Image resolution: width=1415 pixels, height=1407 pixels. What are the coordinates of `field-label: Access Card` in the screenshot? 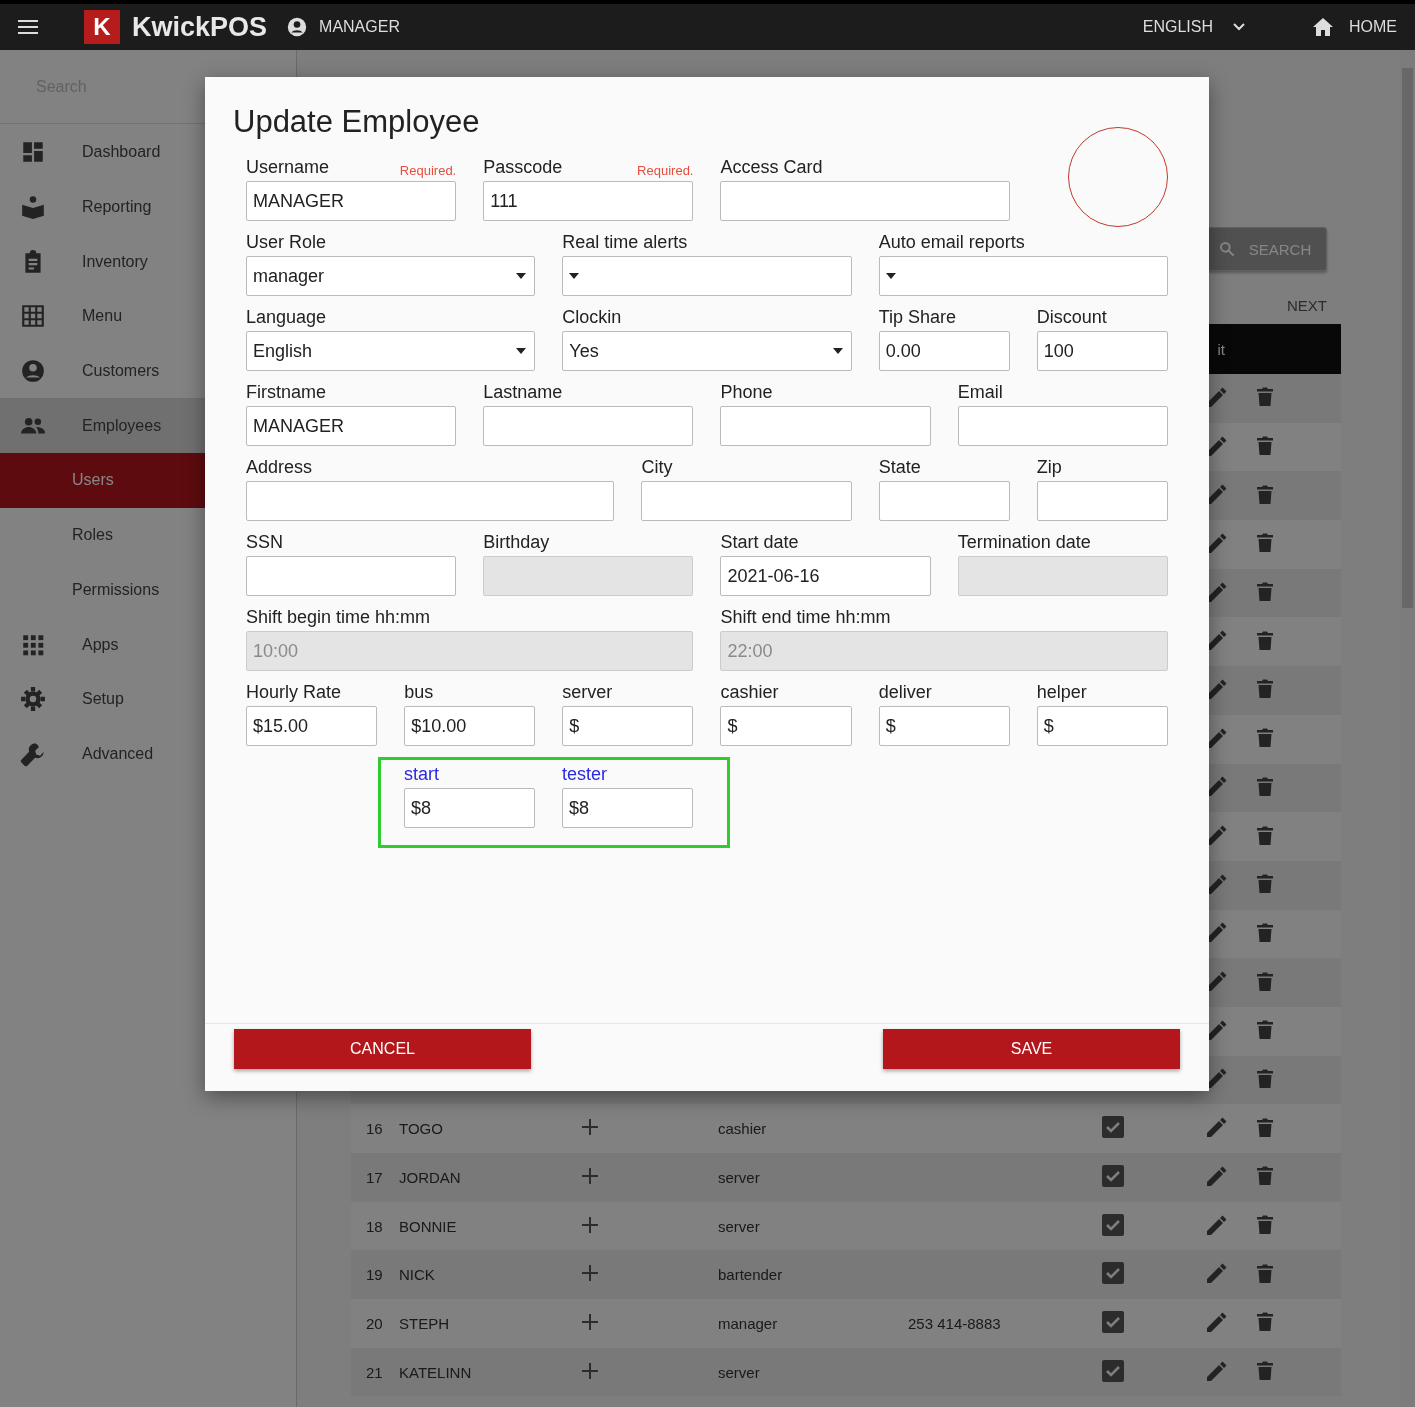 It's located at (771, 167).